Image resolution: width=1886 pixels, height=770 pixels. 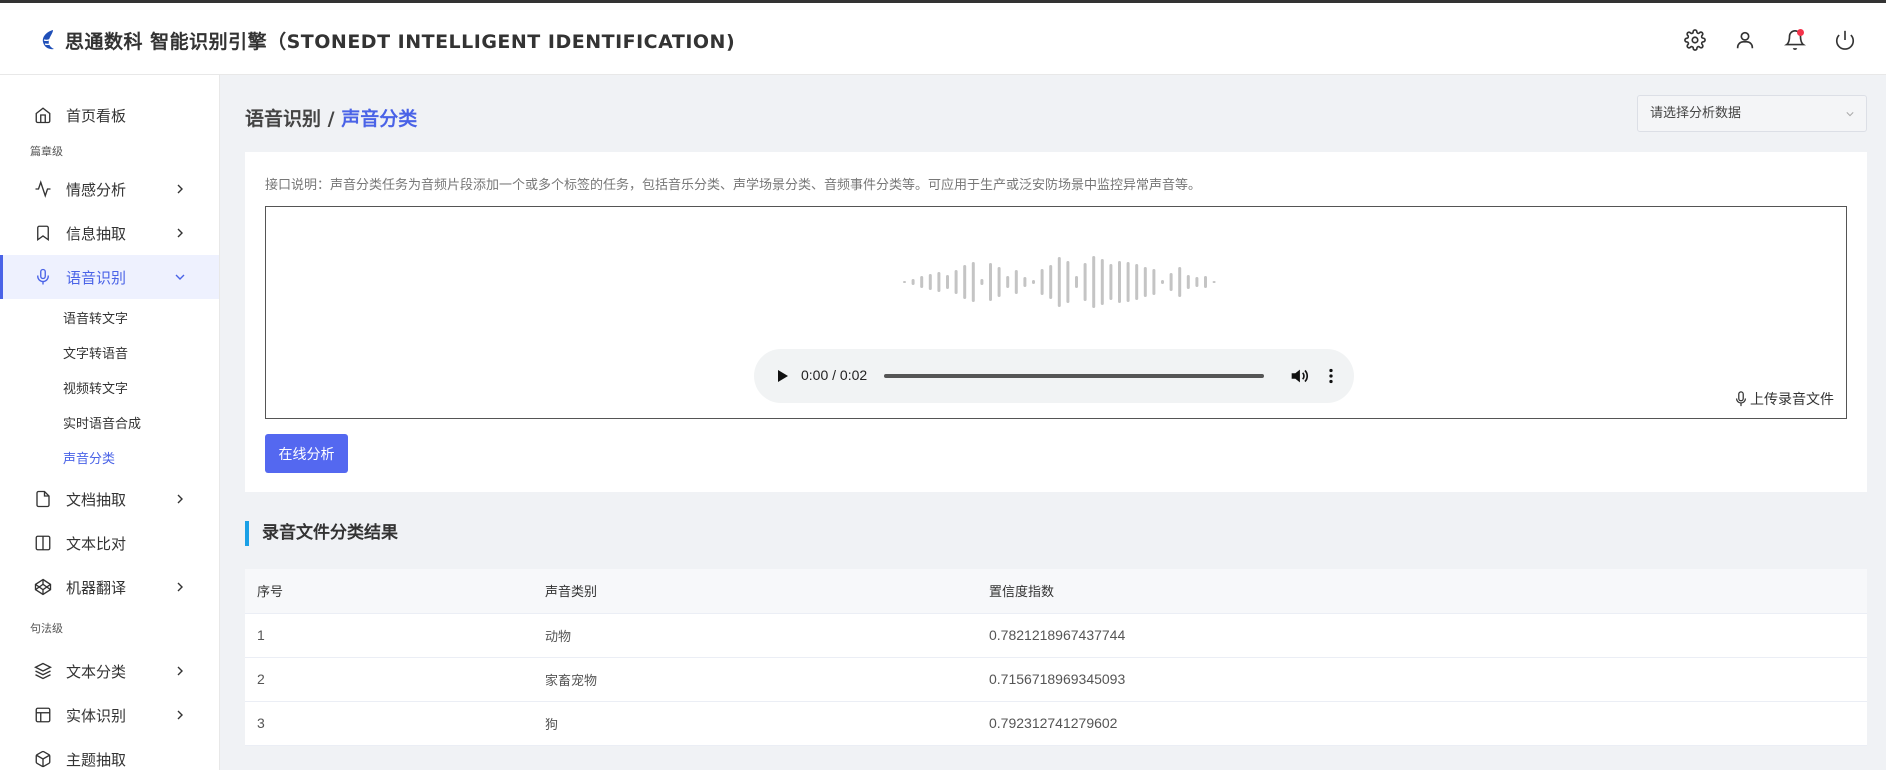 What do you see at coordinates (96, 715) in the screenshot?
I see `sidebar-item-label: 实体识别` at bounding box center [96, 715].